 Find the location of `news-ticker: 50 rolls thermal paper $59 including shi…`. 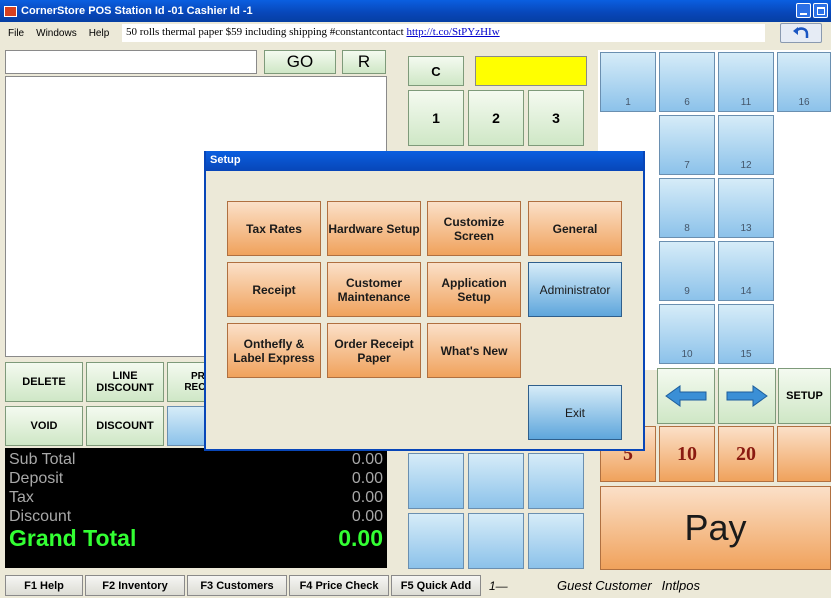

news-ticker: 50 rolls thermal paper $59 including shi… is located at coordinates (443, 33).